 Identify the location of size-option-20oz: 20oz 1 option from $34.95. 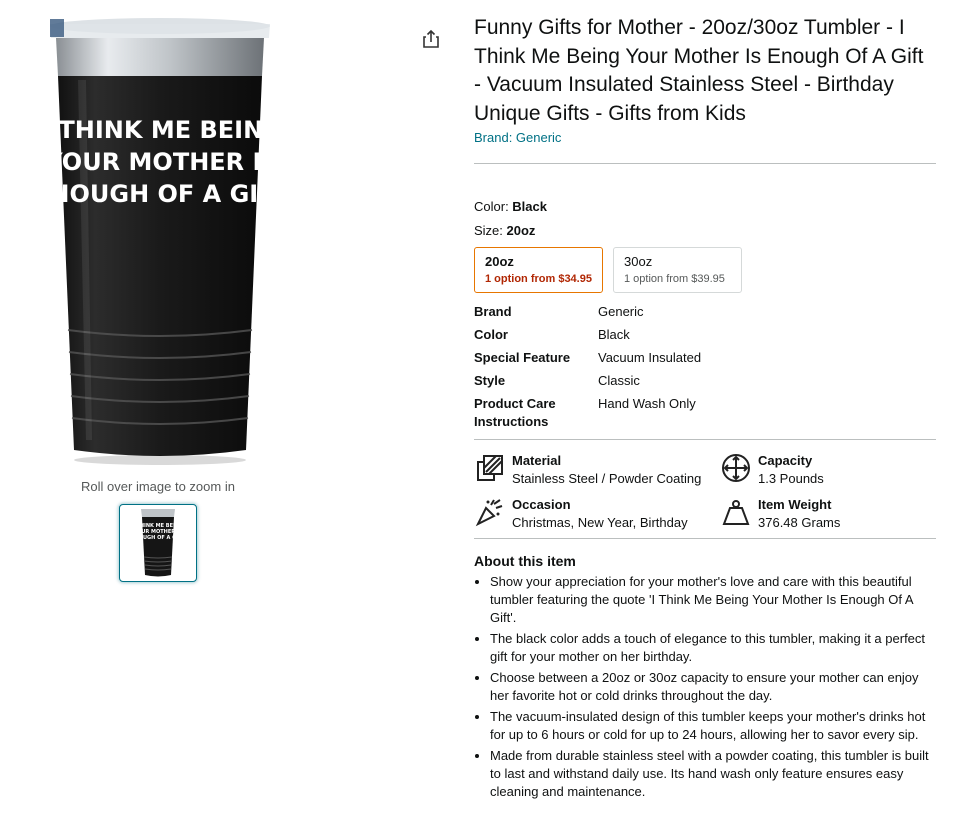
(538, 270).